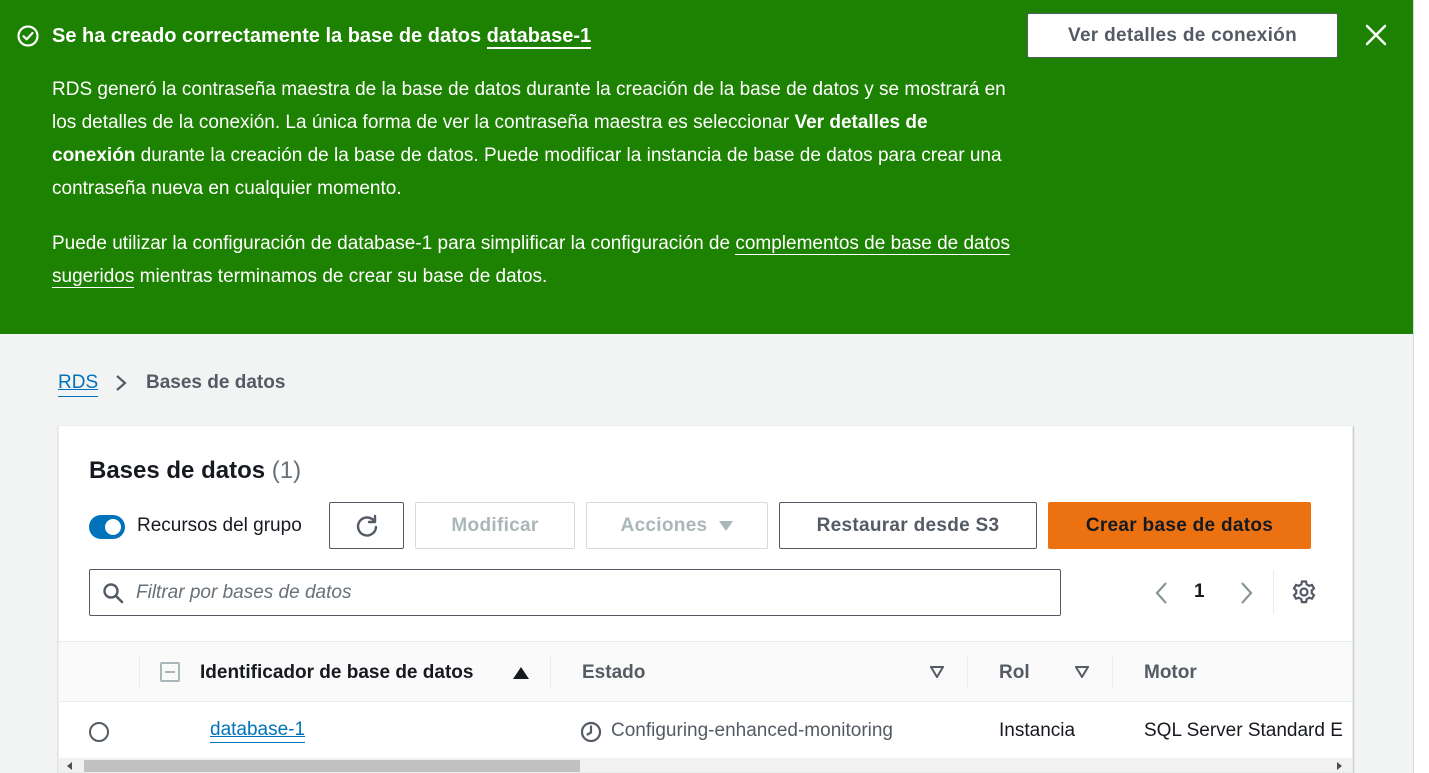 This screenshot has width=1429, height=773. I want to click on role-text: Instancia, so click(1037, 730).